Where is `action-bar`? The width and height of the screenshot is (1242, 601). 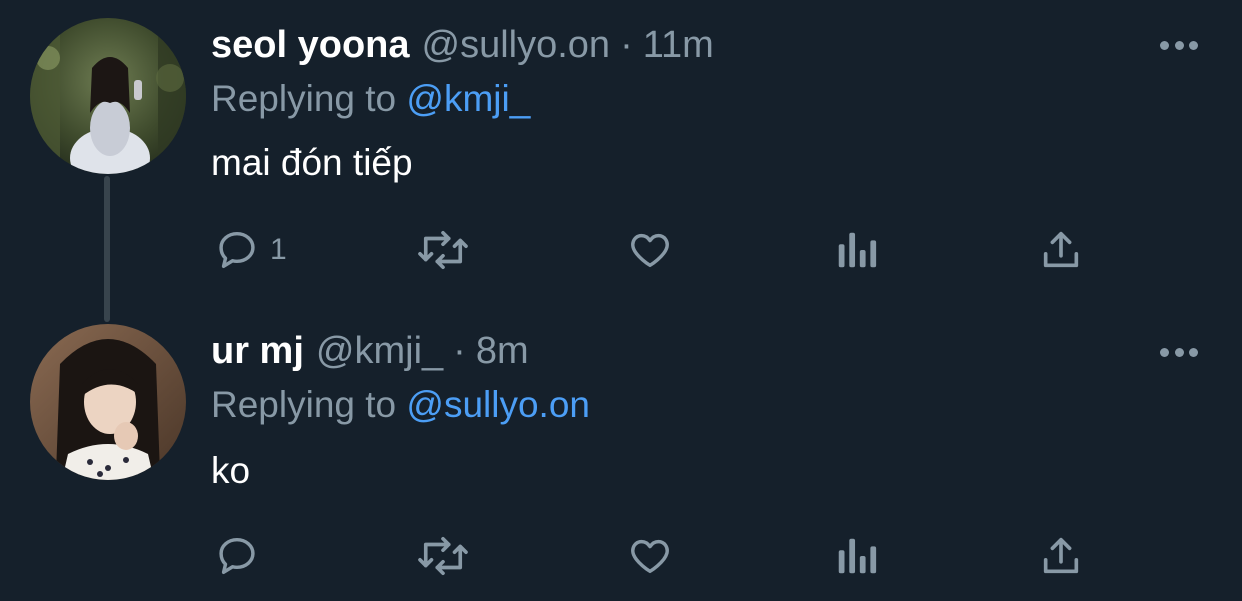 action-bar is located at coordinates (621, 556).